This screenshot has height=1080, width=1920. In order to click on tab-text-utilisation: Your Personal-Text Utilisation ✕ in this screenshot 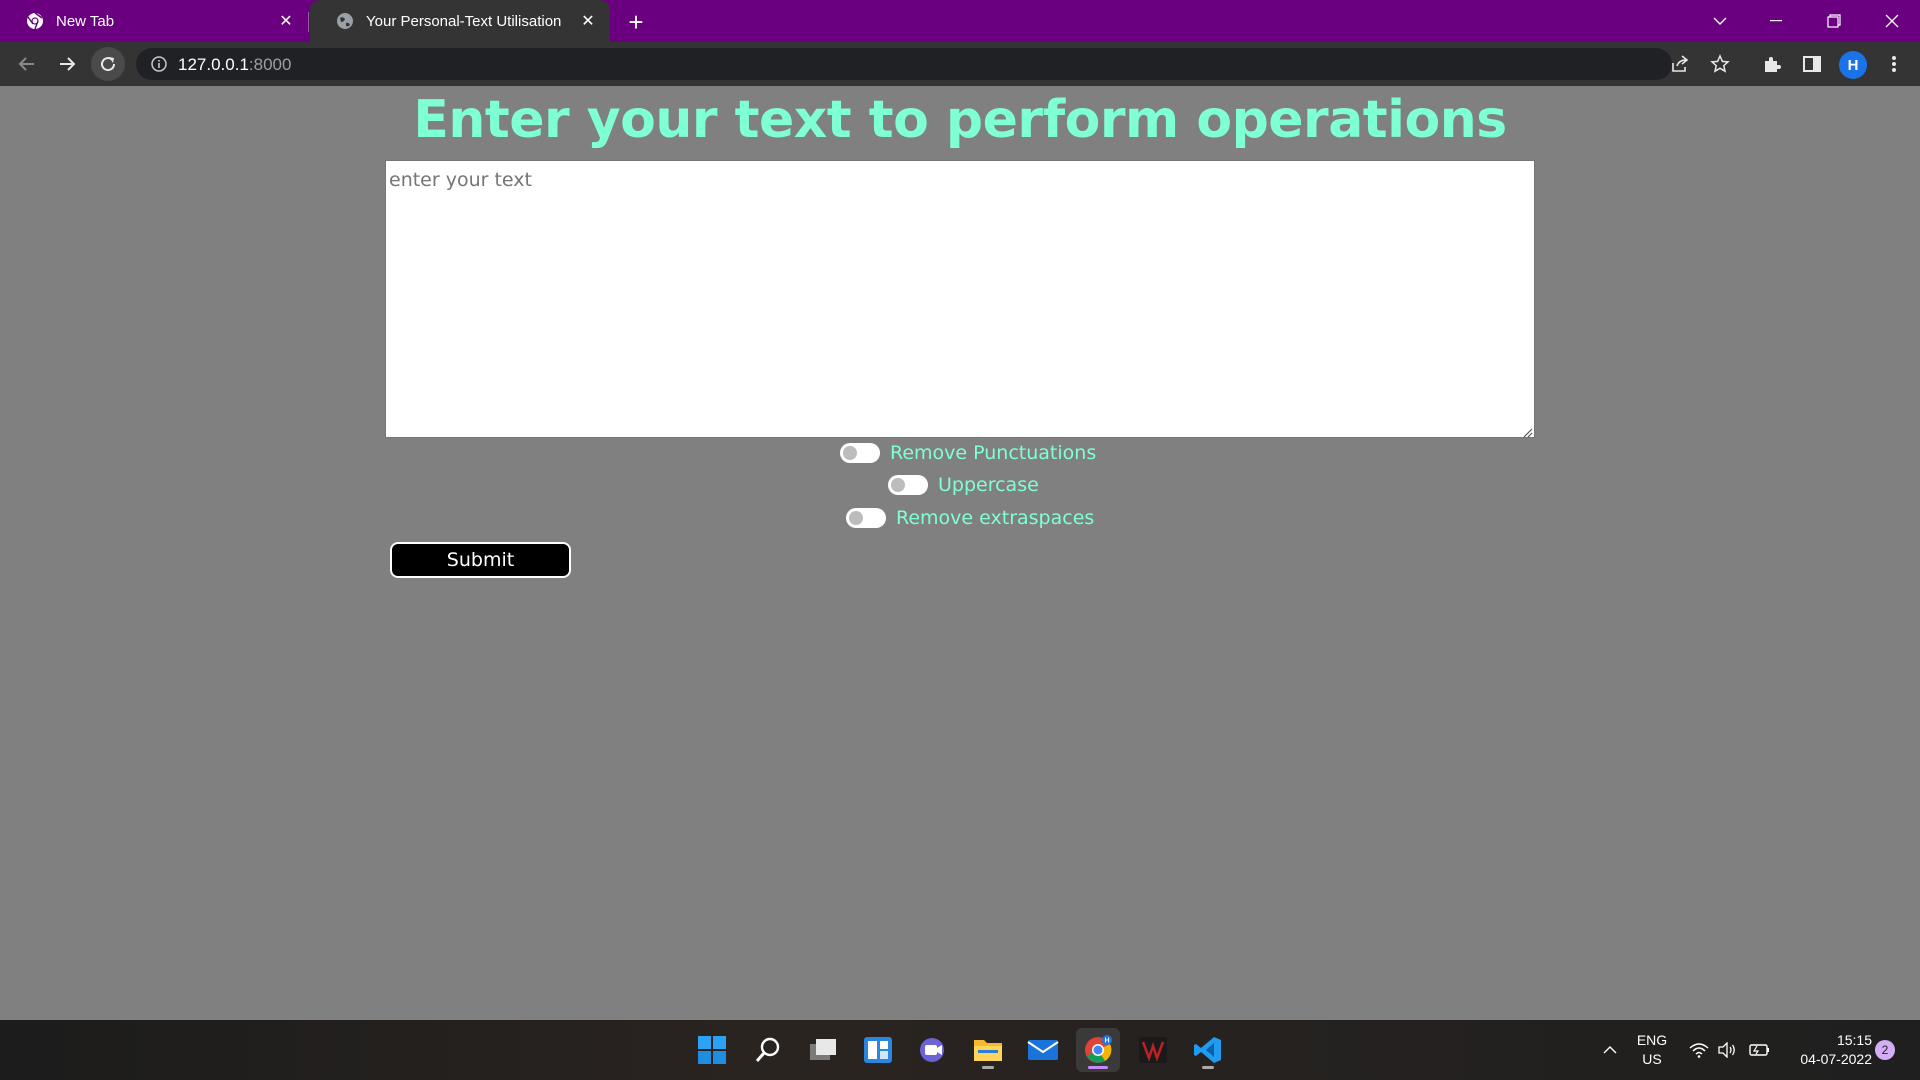, I will do `click(460, 21)`.